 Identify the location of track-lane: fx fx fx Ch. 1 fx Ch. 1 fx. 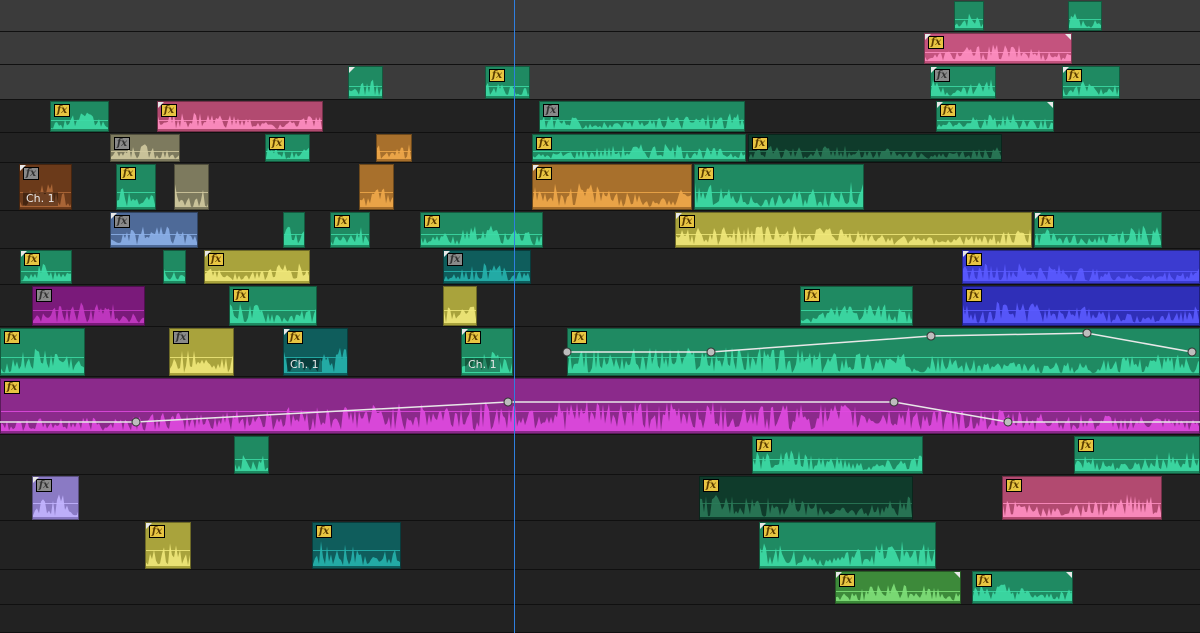
(600, 352).